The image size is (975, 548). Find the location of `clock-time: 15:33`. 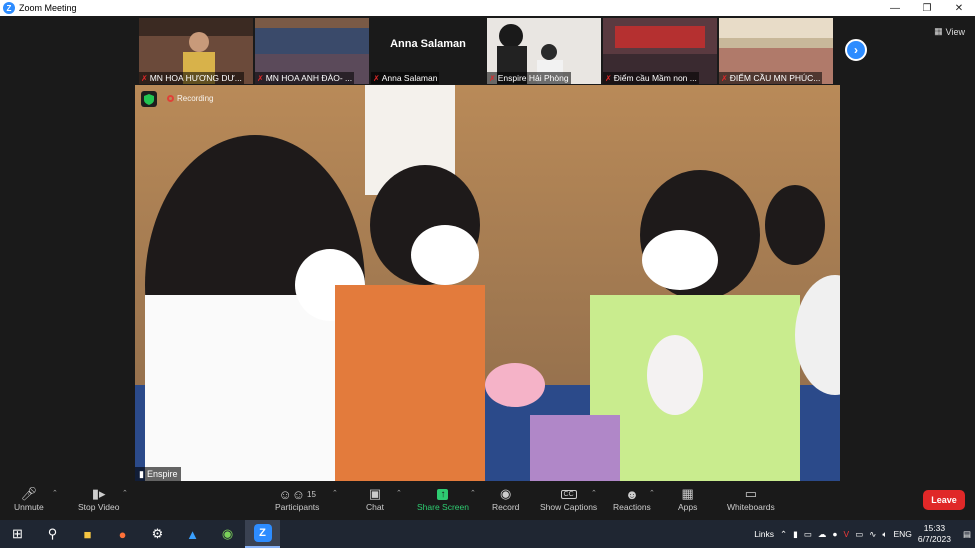

clock-time: 15:33 is located at coordinates (934, 528).